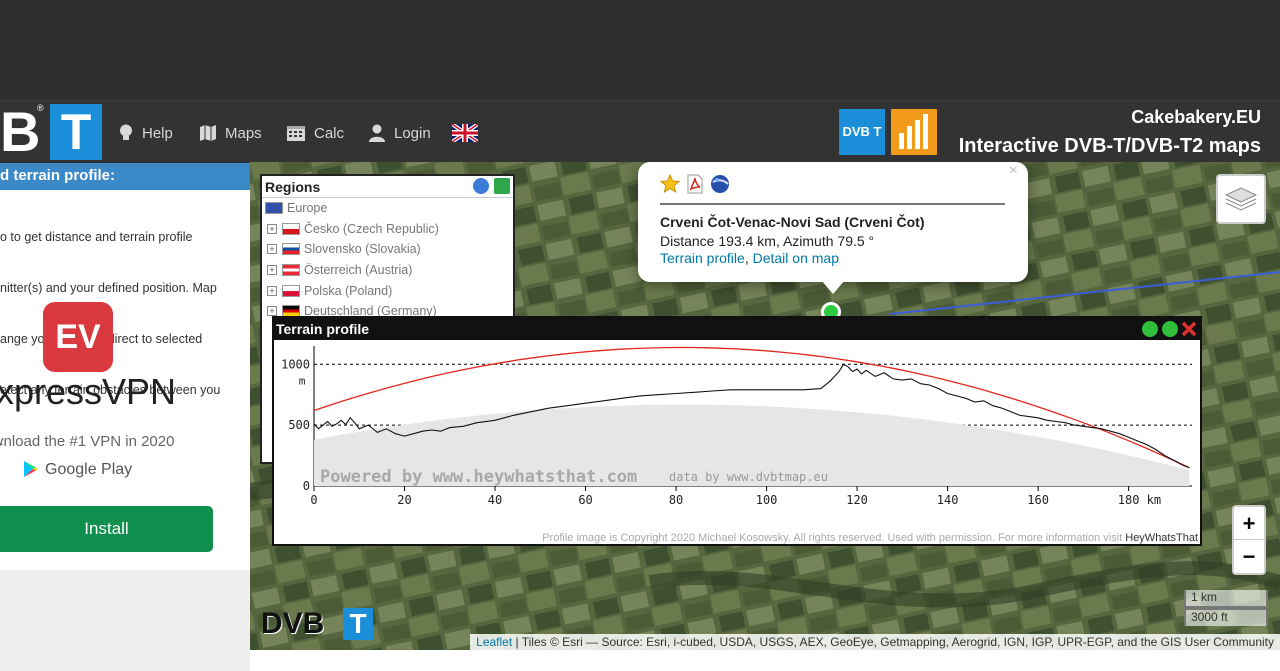 This screenshot has width=1280, height=671. Describe the element at coordinates (767, 241) in the screenshot. I see `distance-azimuth: Distance 193.4 km, Azimuth 79.5 °` at that location.